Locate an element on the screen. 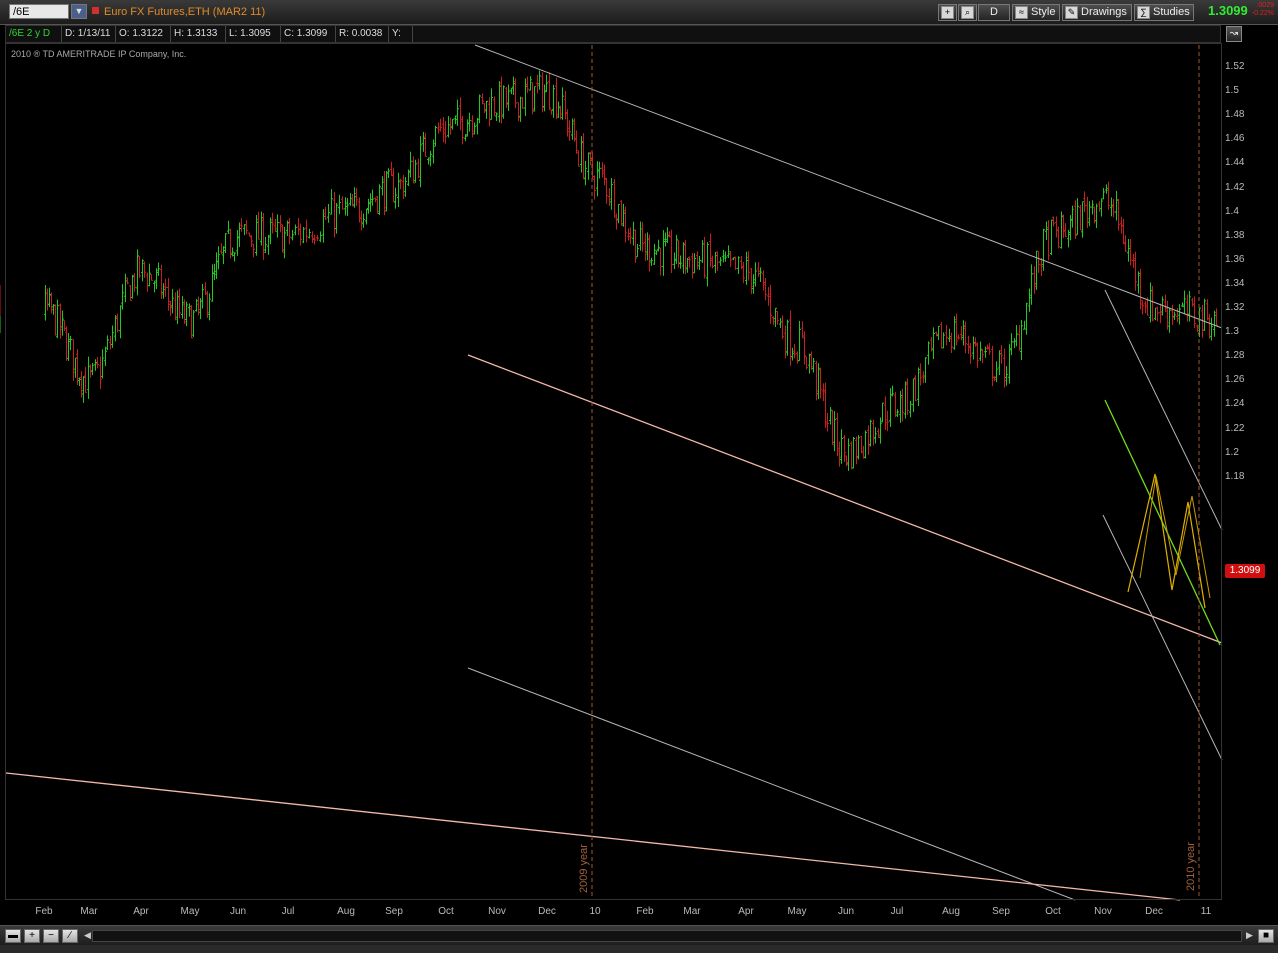  expand-button: ▬ is located at coordinates (13, 936).